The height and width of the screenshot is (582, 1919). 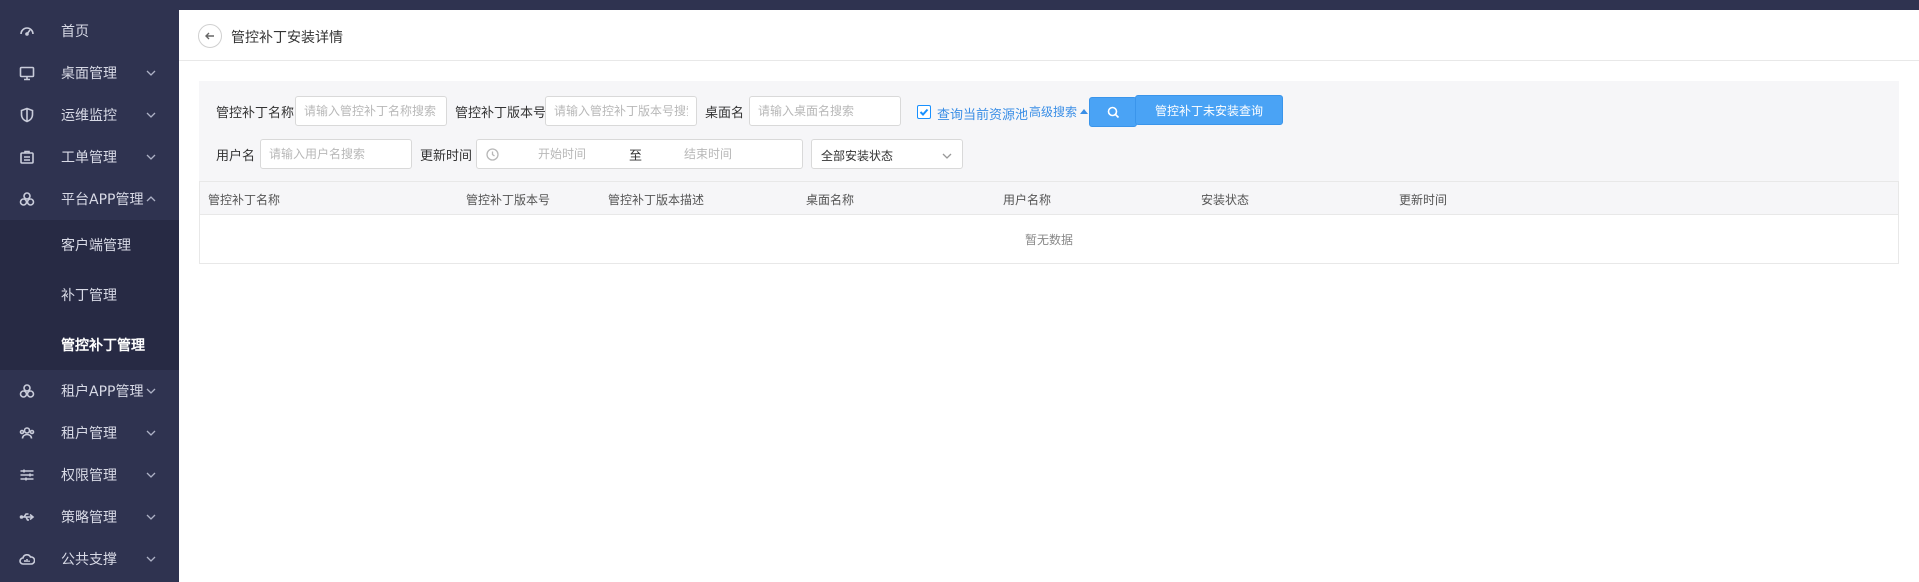 I want to click on top-strip, so click(x=1049, y=5).